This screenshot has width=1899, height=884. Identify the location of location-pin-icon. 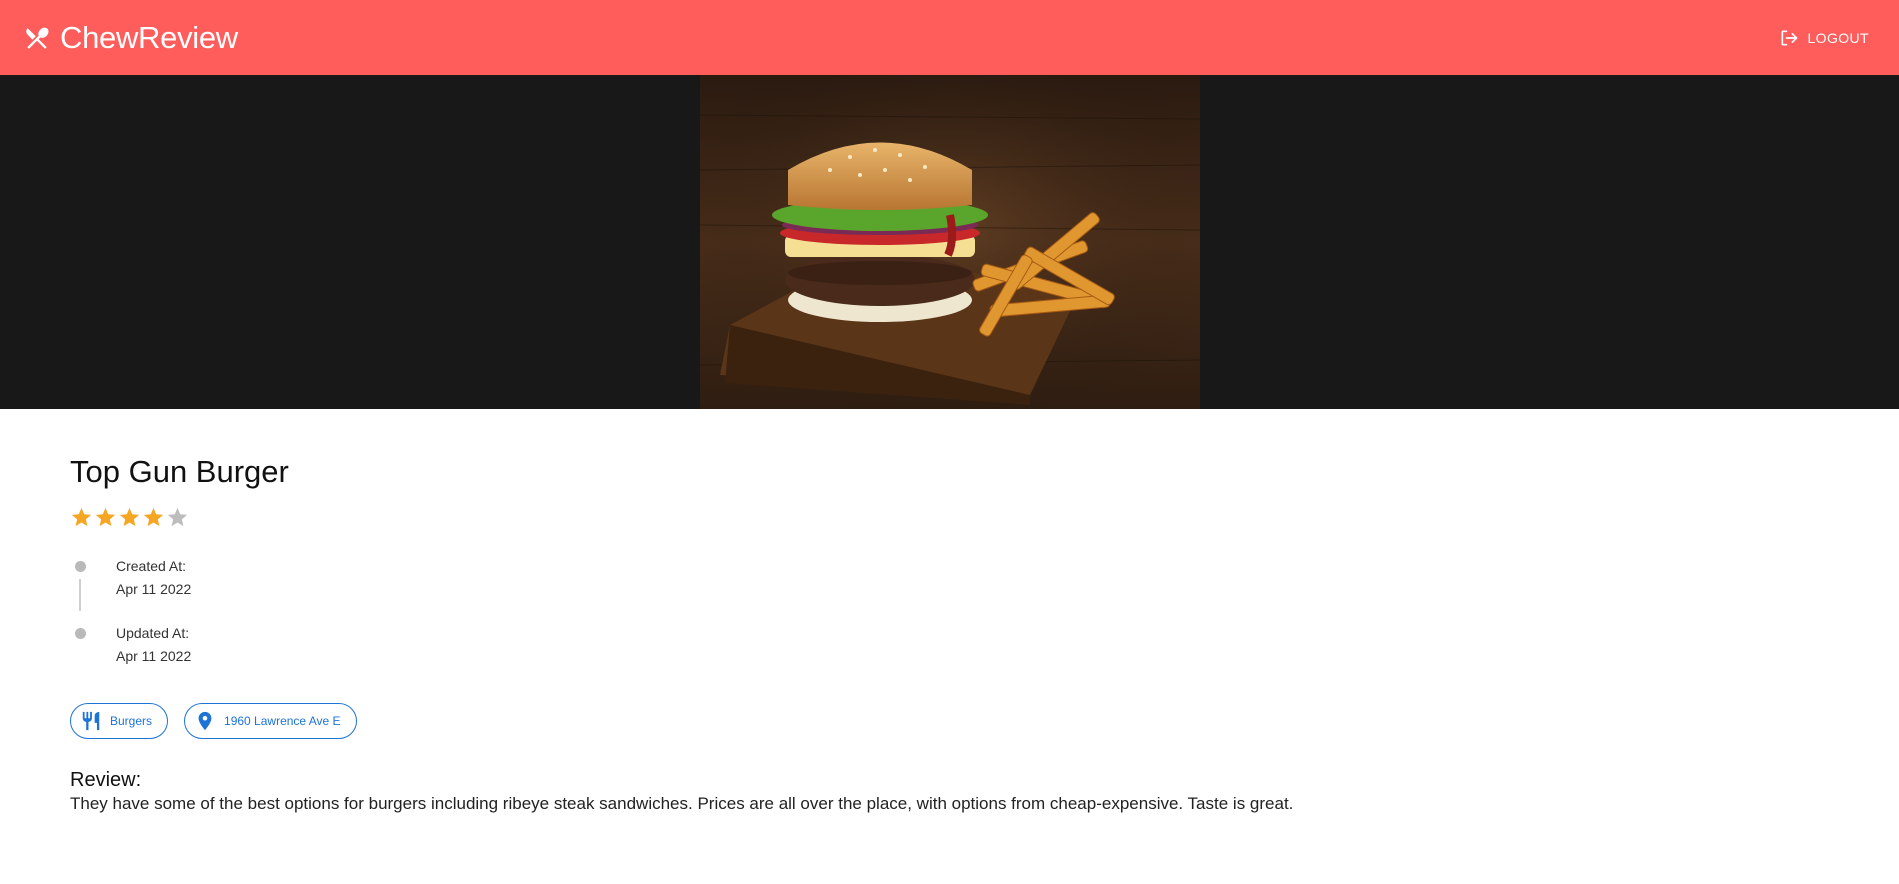
(205, 721).